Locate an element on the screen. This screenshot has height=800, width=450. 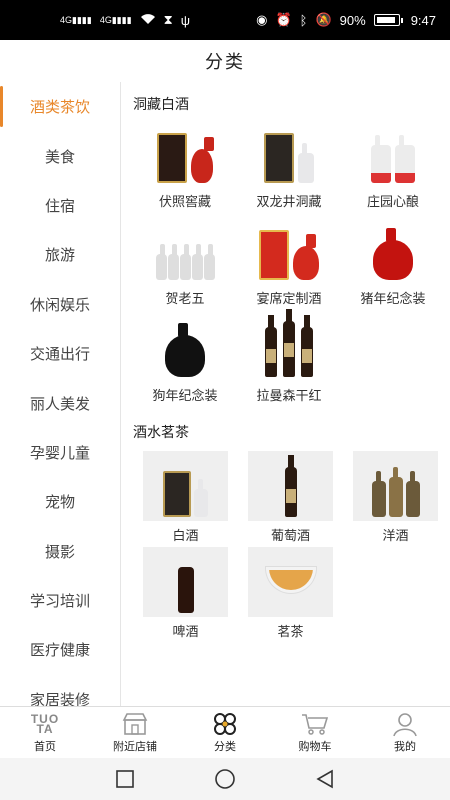
sidebar-item-transport: 交通出行 is located at coordinates (60, 353).